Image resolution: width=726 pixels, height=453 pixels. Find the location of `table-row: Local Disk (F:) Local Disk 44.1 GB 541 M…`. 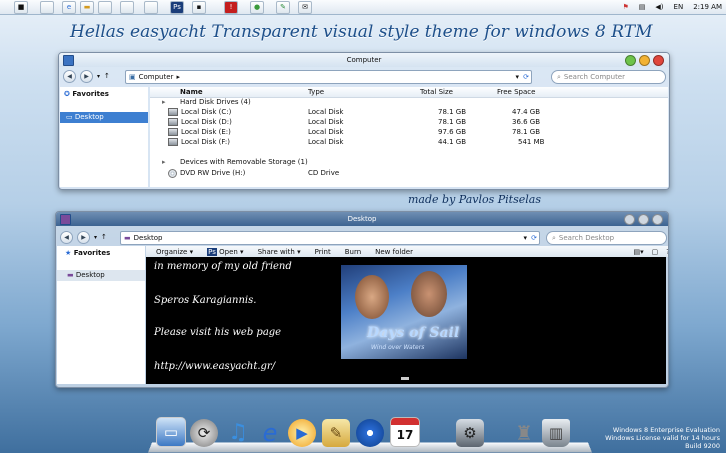

table-row: Local Disk (F:) Local Disk 44.1 GB 541 M… is located at coordinates (409, 142).